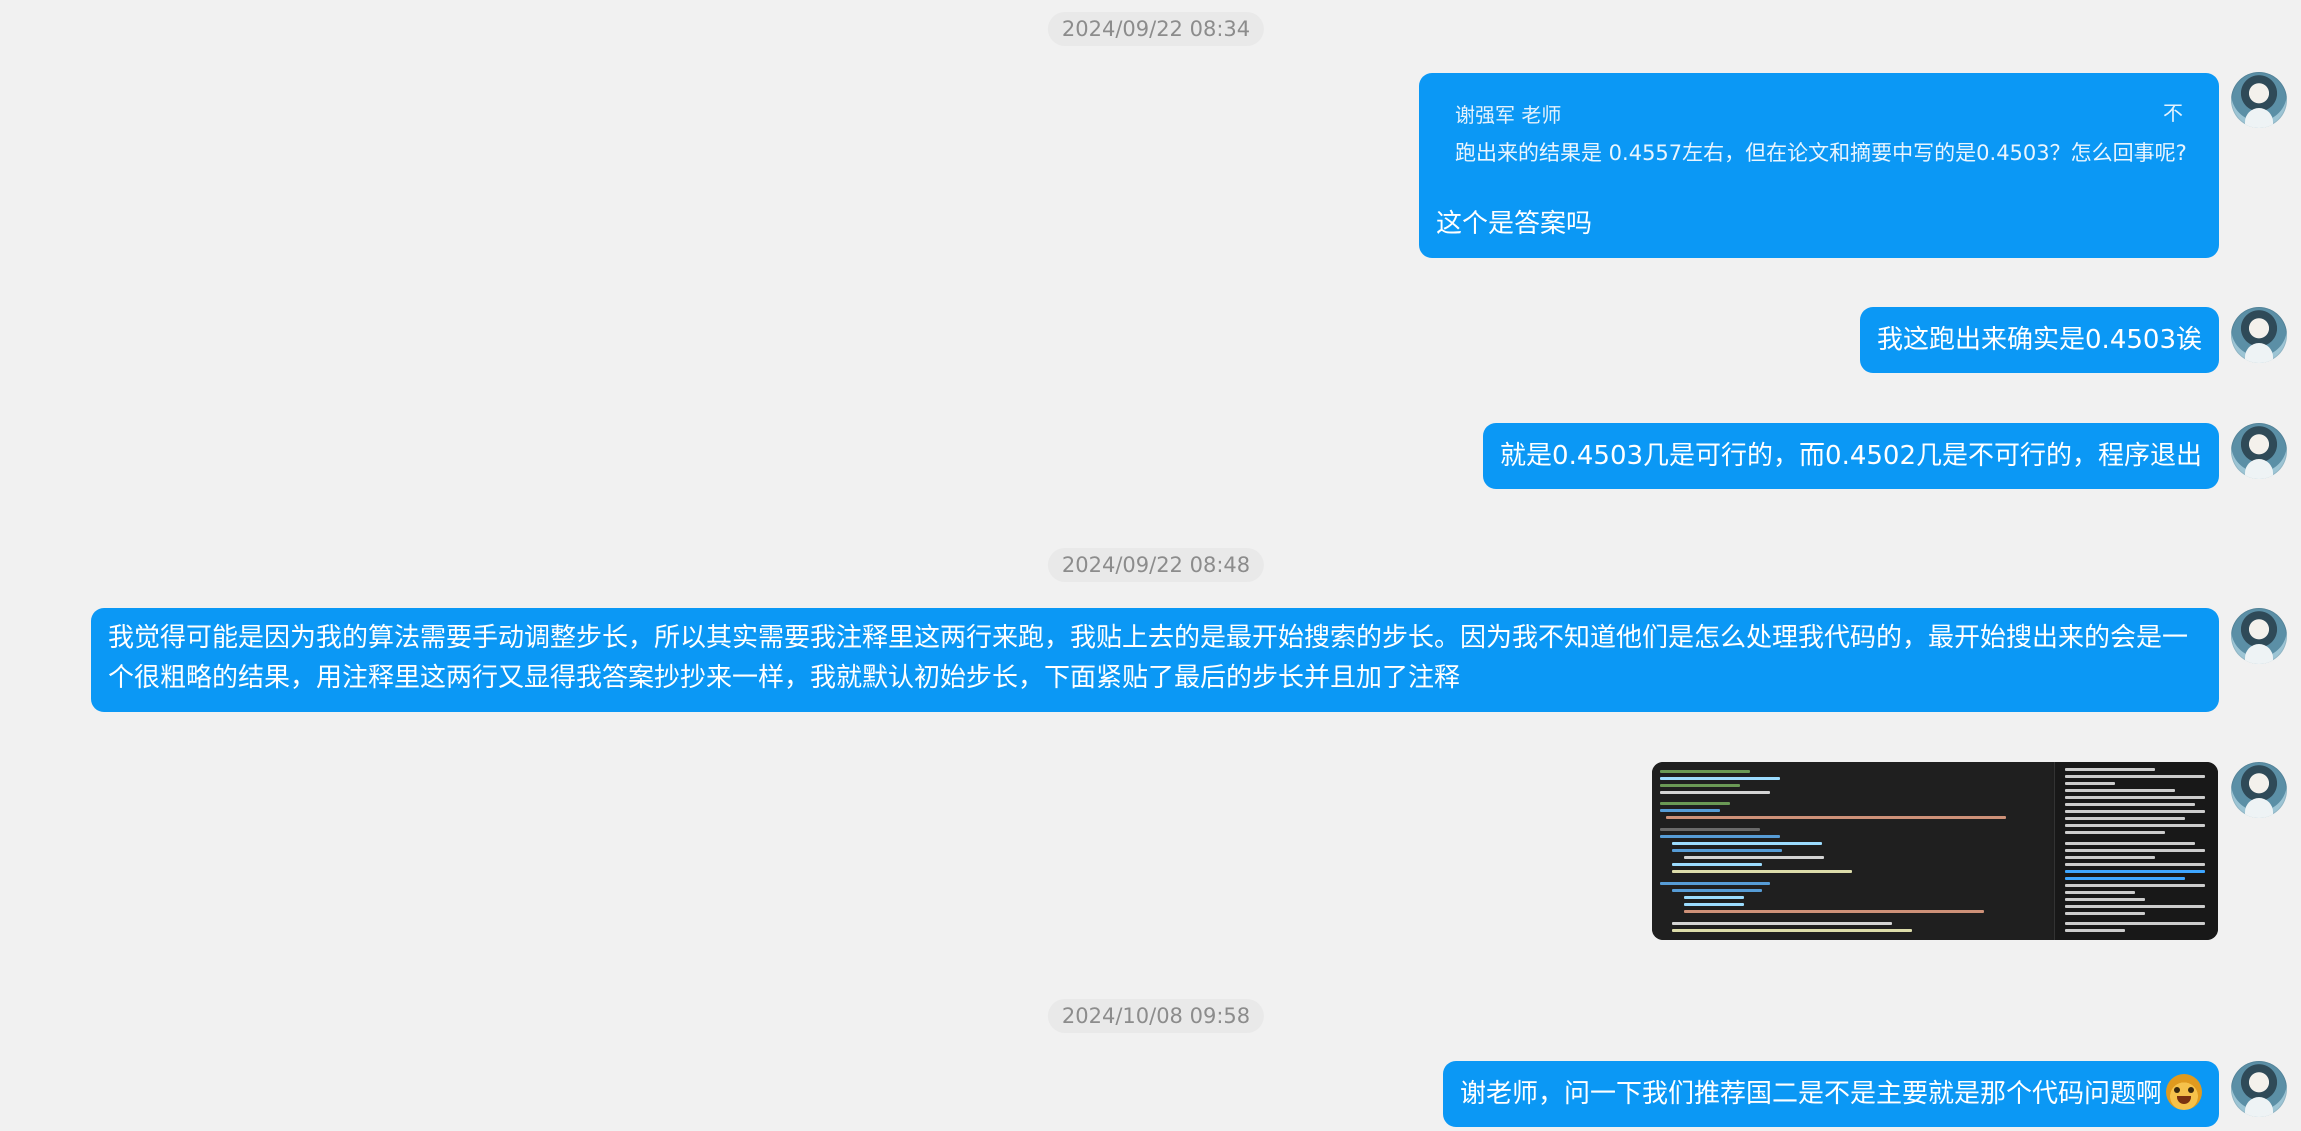  I want to click on code-editor-pane, so click(1852, 851).